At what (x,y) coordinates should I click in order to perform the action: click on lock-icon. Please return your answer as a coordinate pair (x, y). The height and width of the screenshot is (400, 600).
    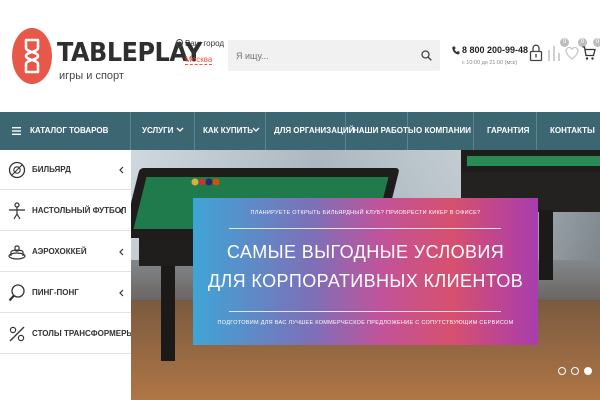
    Looking at the image, I should click on (536, 53).